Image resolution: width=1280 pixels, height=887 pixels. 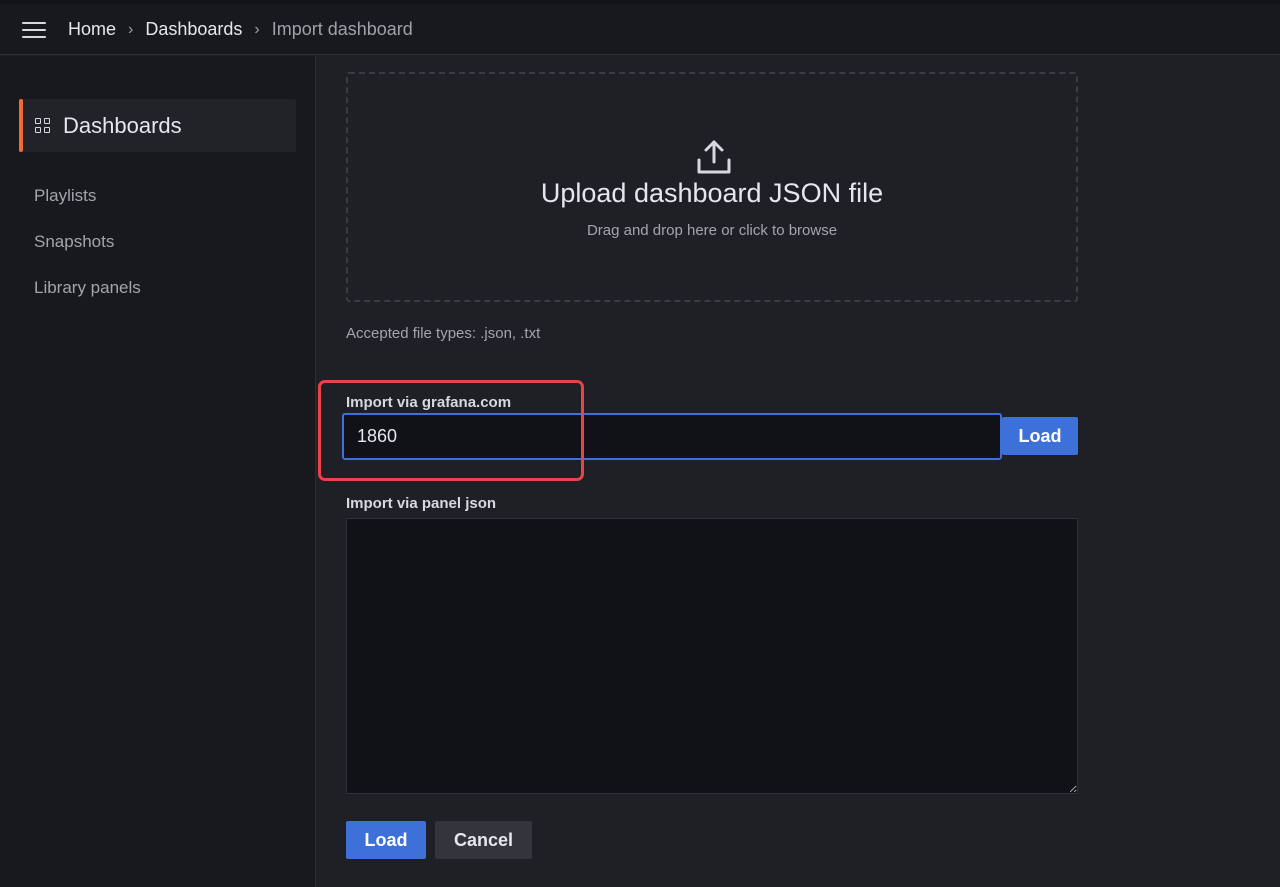 I want to click on grafana-import-label: Import via grafana.com, so click(x=429, y=402).